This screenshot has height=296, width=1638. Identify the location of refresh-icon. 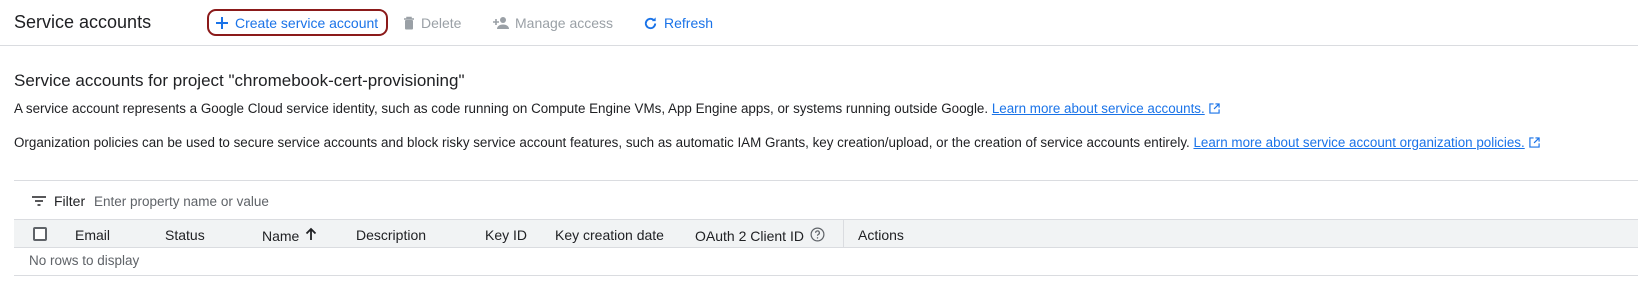
(650, 23).